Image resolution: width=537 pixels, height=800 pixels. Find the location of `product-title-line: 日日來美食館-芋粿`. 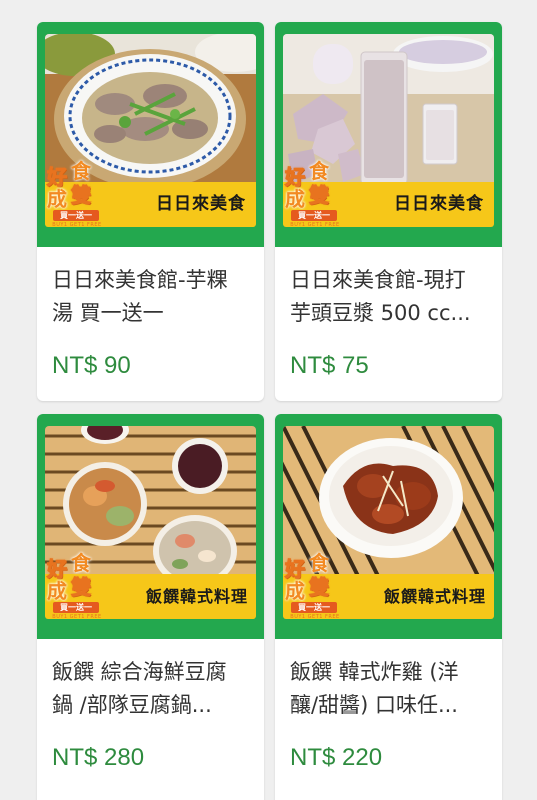

product-title-line: 日日來美食館-芋粿 is located at coordinates (140, 280).